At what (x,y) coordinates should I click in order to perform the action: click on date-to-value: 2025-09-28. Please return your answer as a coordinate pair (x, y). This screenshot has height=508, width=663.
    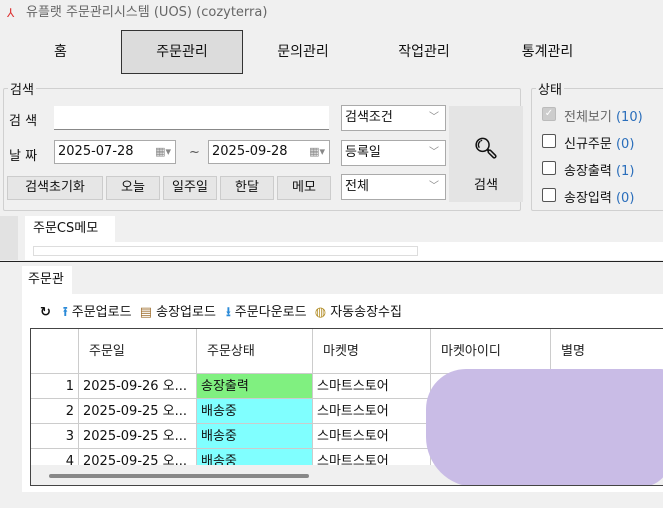
    Looking at the image, I should click on (250, 151).